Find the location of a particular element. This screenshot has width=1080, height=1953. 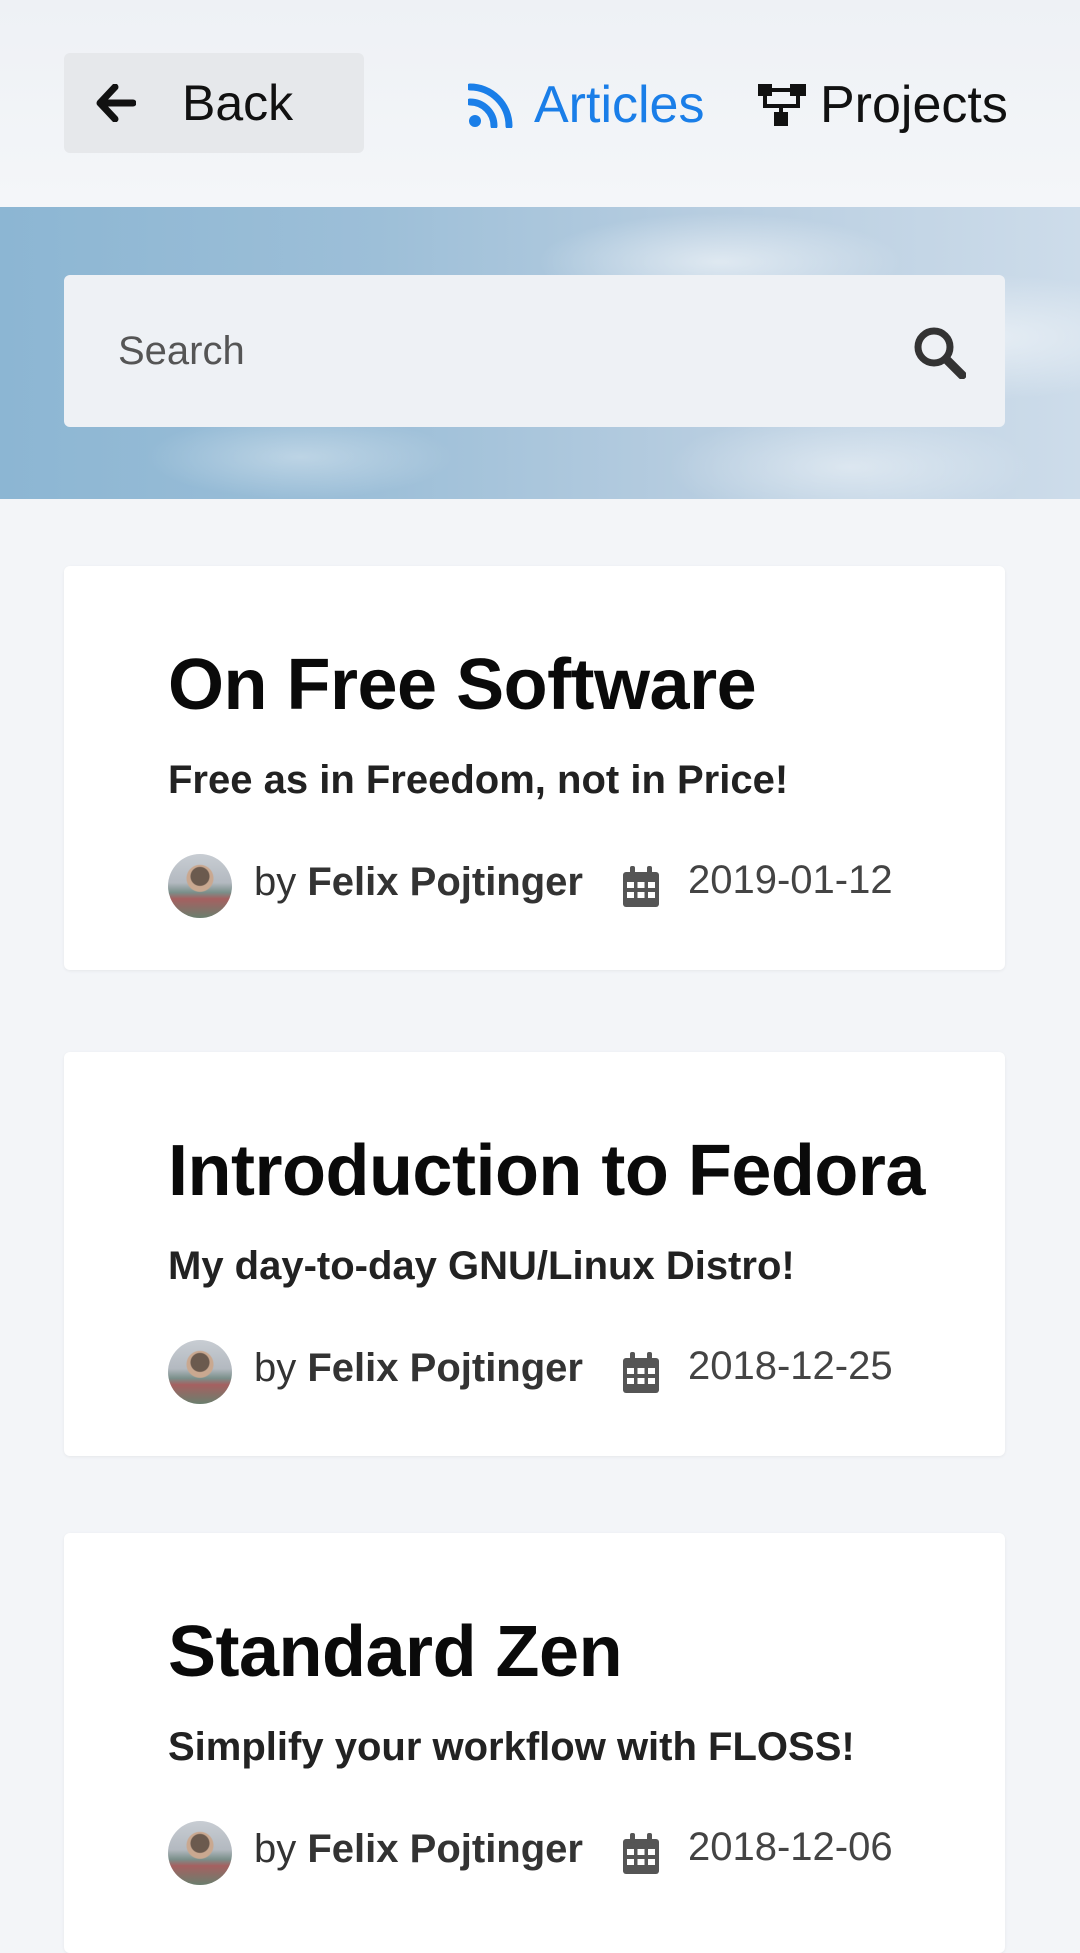

article-title: Introduction to Fedora is located at coordinates (546, 1171).